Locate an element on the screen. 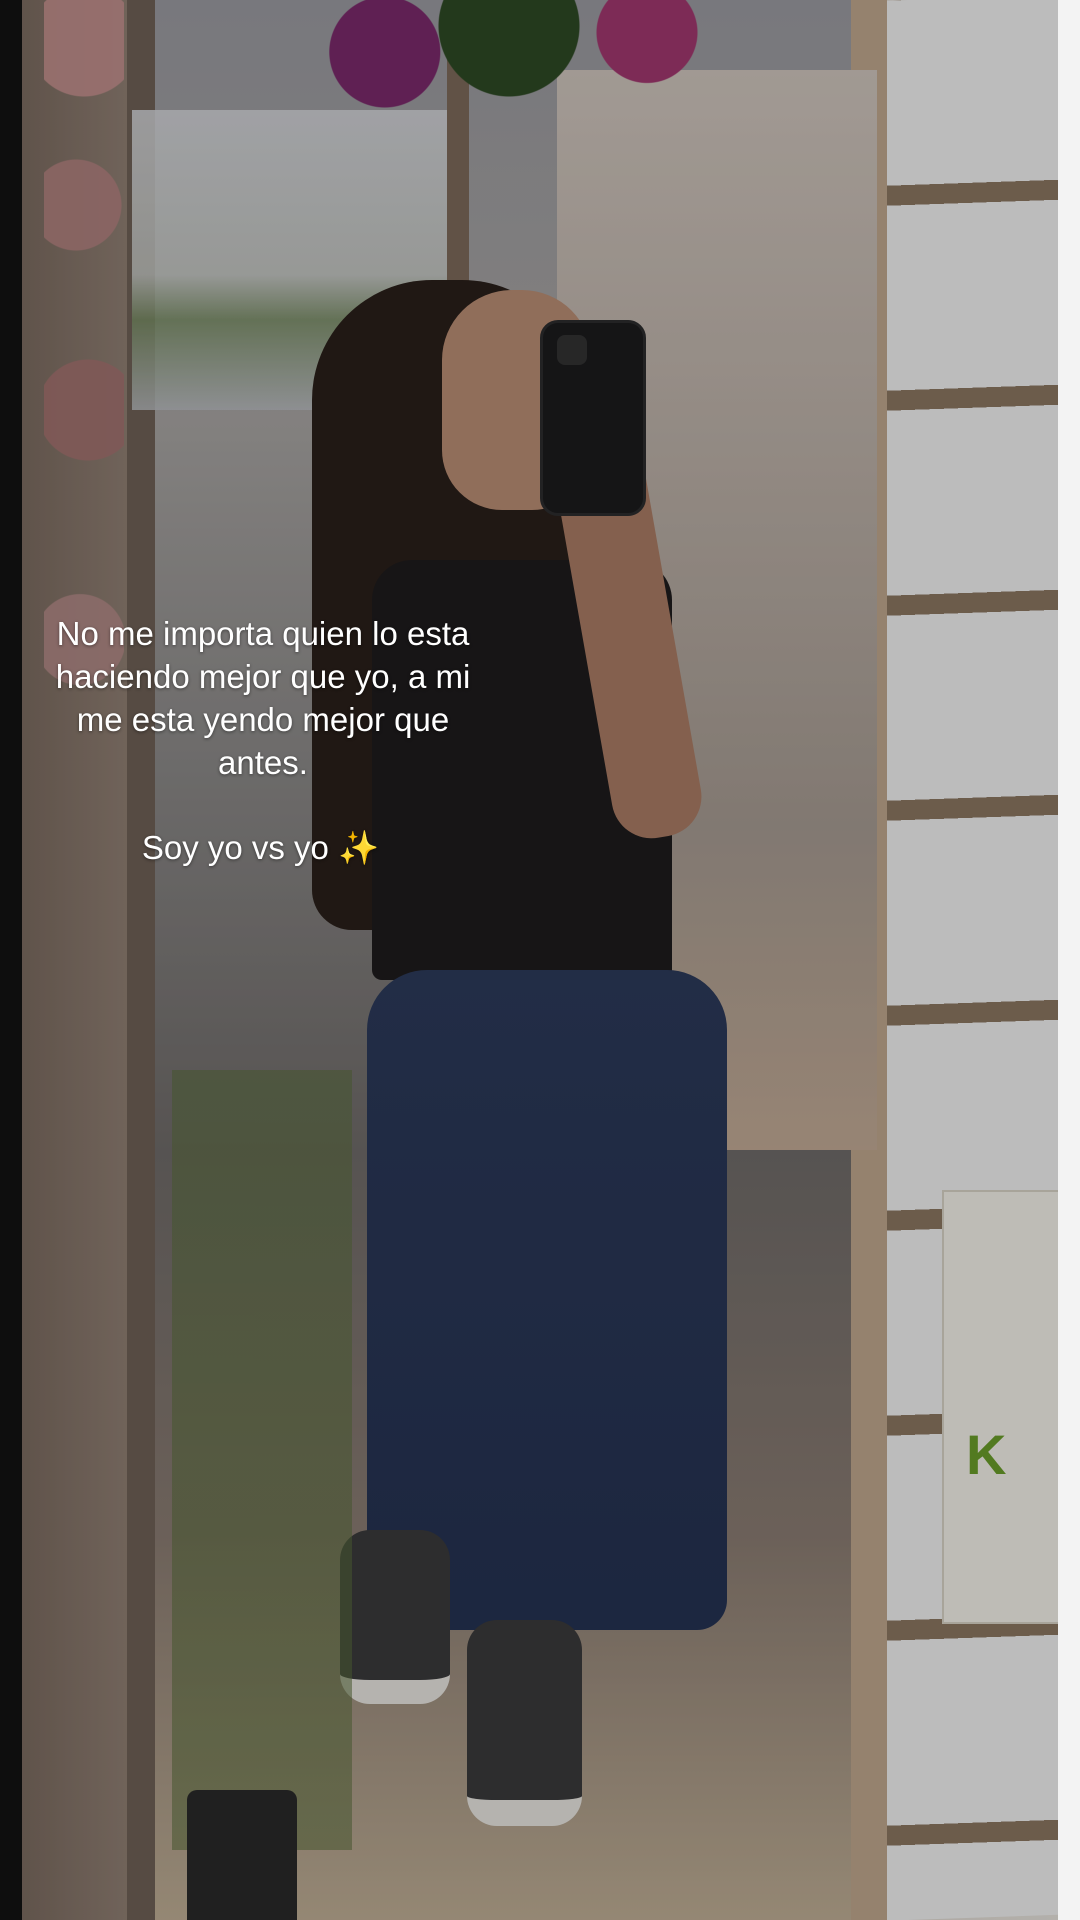 This screenshot has height=1920, width=1080. caption-line-3: me esta yendo mejor que is located at coordinates (263, 719).